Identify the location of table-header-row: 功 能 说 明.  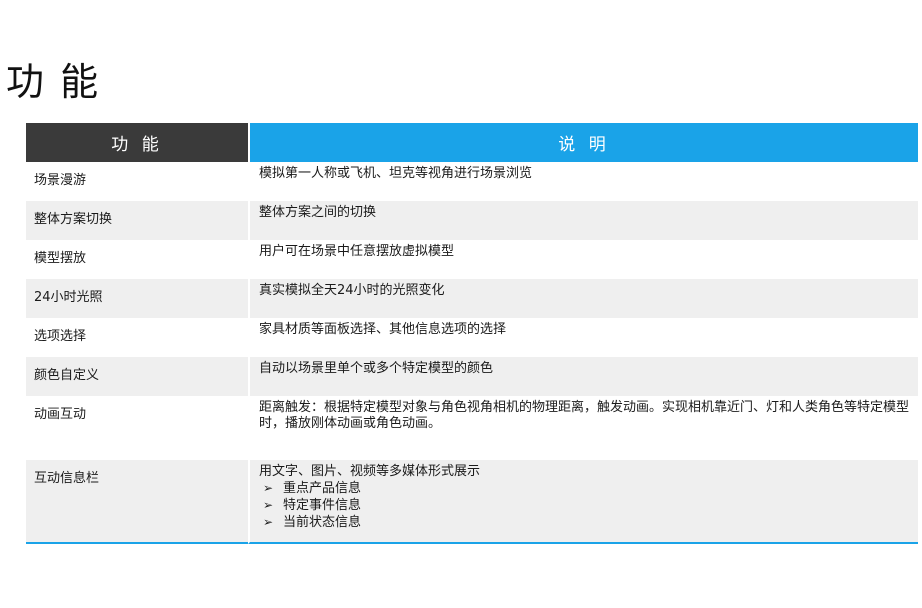
(472, 142).